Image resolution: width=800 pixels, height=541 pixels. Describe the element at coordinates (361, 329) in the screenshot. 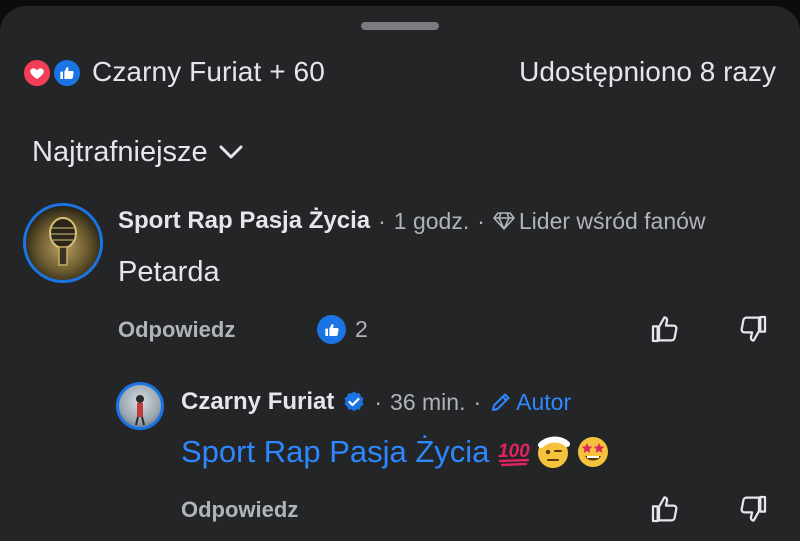

I see `like-count-value: 2` at that location.